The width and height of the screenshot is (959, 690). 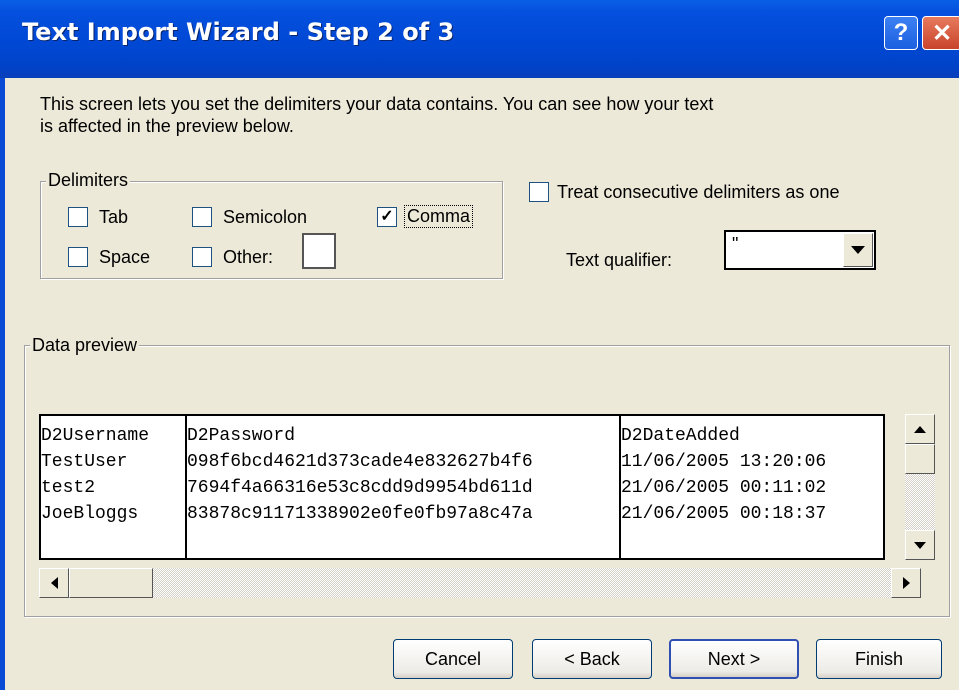 I want to click on help-icon: ?, so click(x=901, y=32).